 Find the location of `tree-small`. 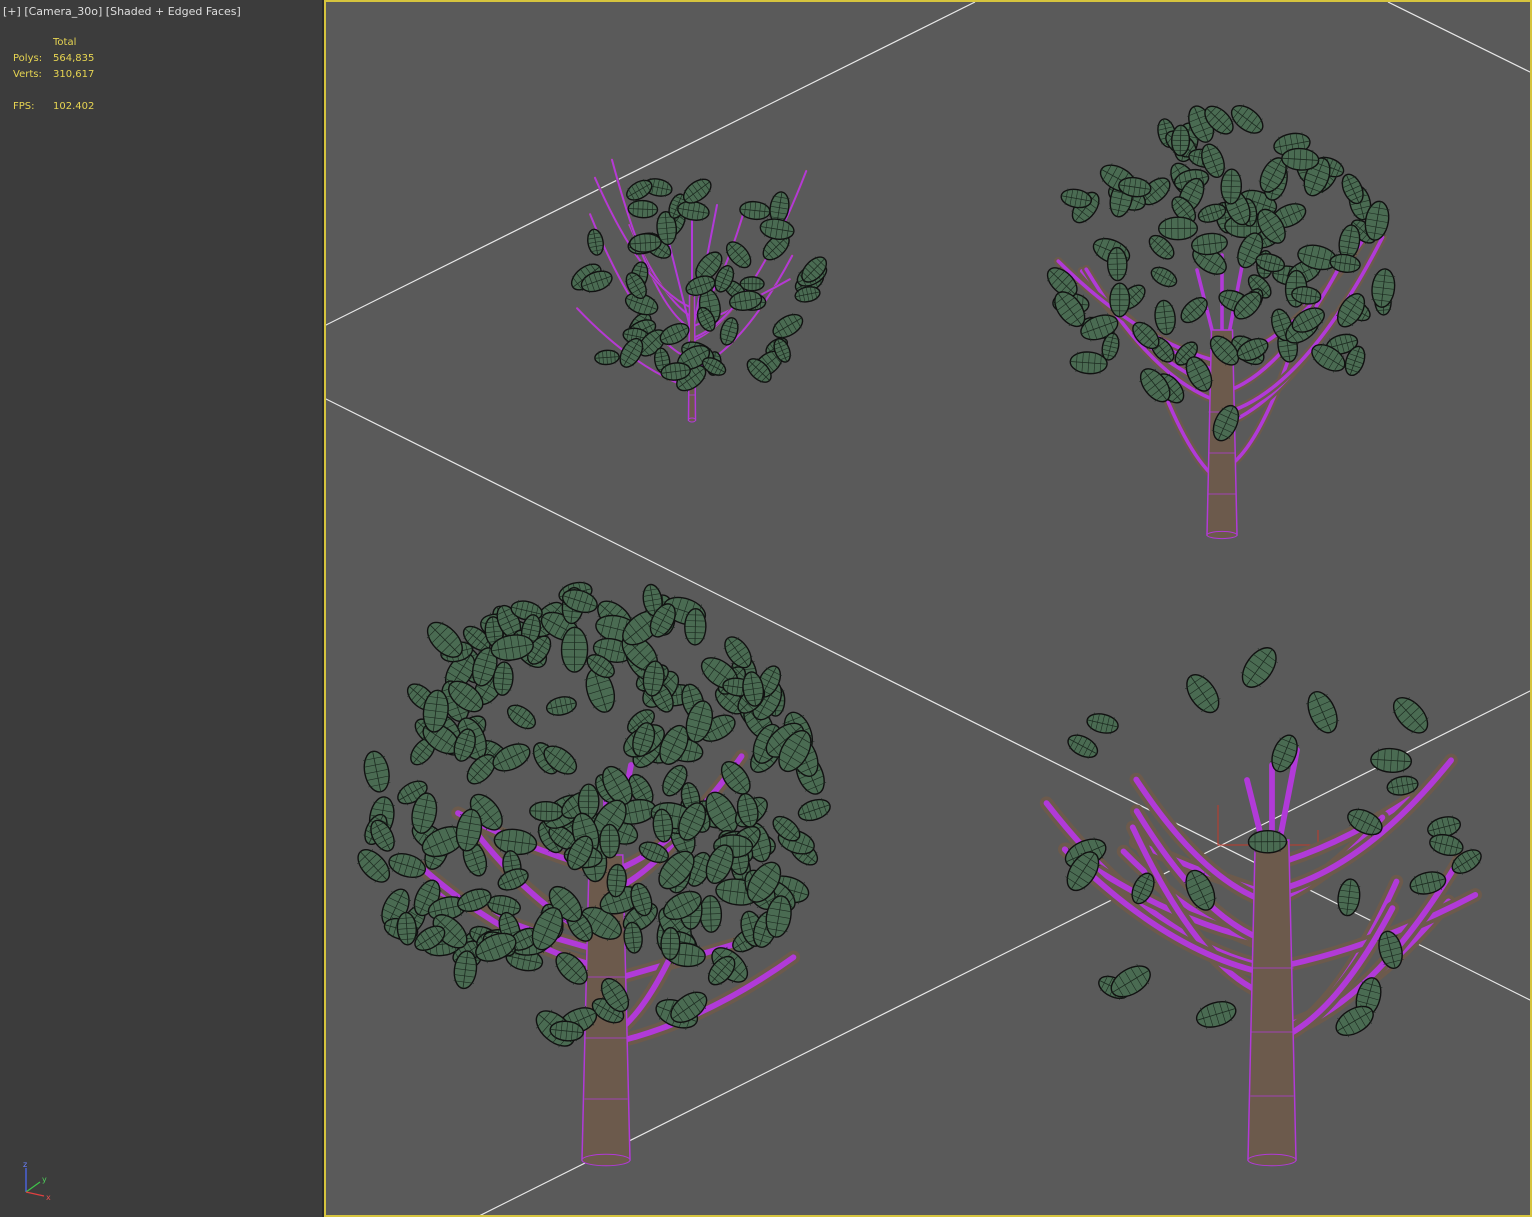

tree-small is located at coordinates (699, 290).